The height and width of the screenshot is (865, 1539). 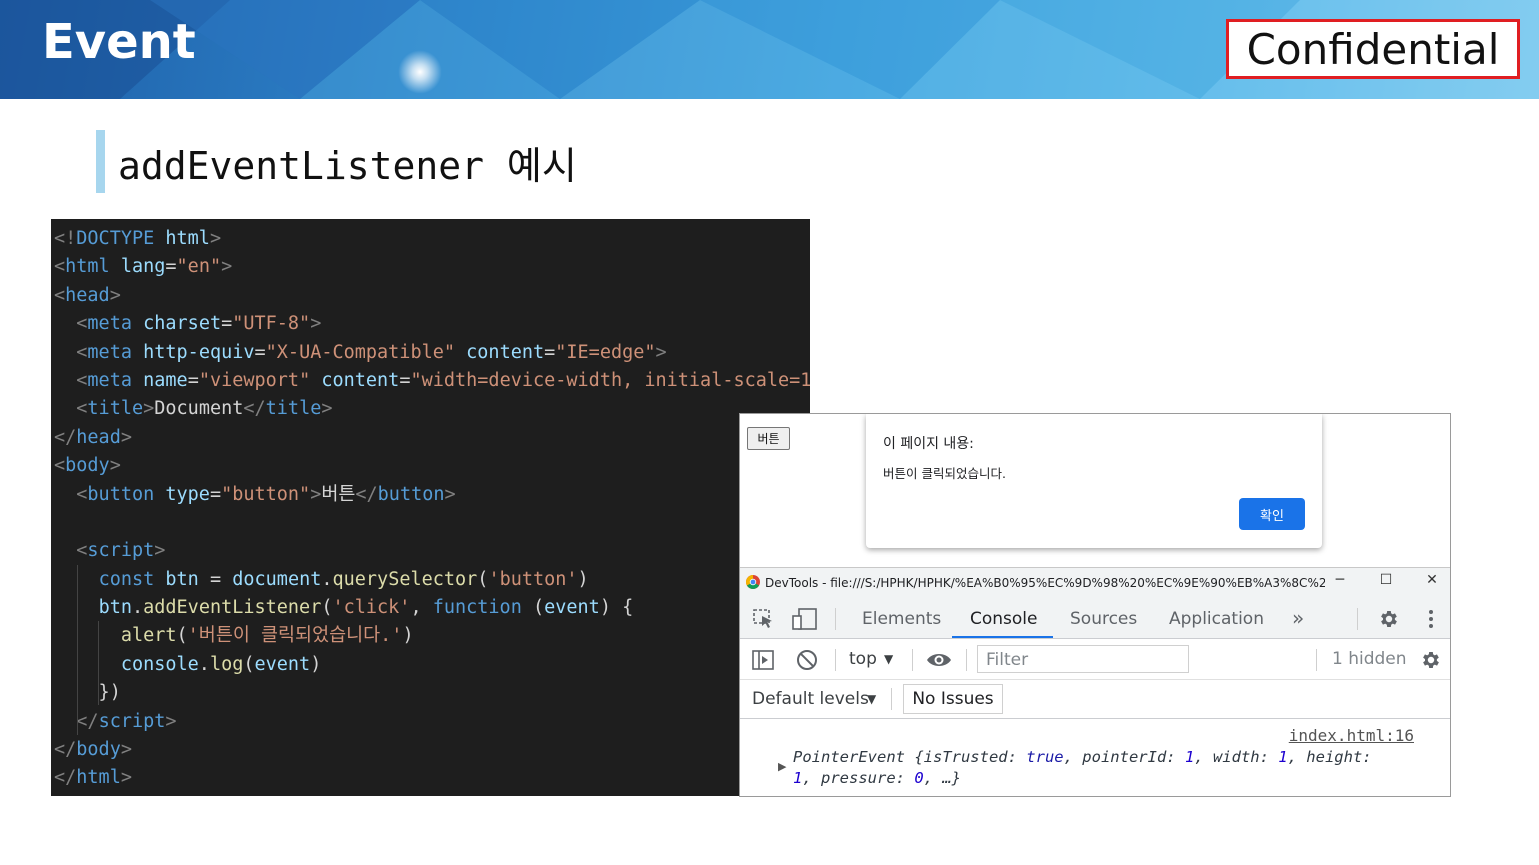 I want to click on console-toolbar: top ▼ Filter 1 hidden, so click(x=1095, y=659).